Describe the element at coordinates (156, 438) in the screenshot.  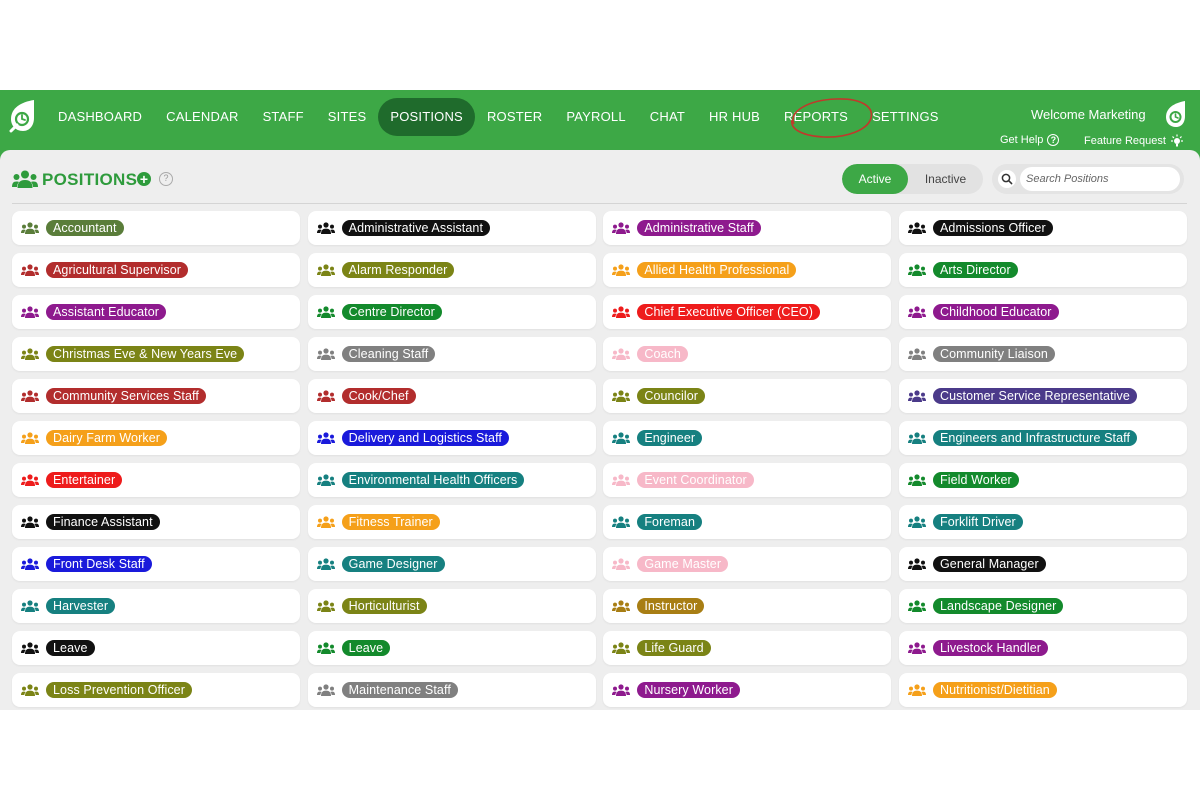
I see `position-card: Dairy Farm Worker` at that location.